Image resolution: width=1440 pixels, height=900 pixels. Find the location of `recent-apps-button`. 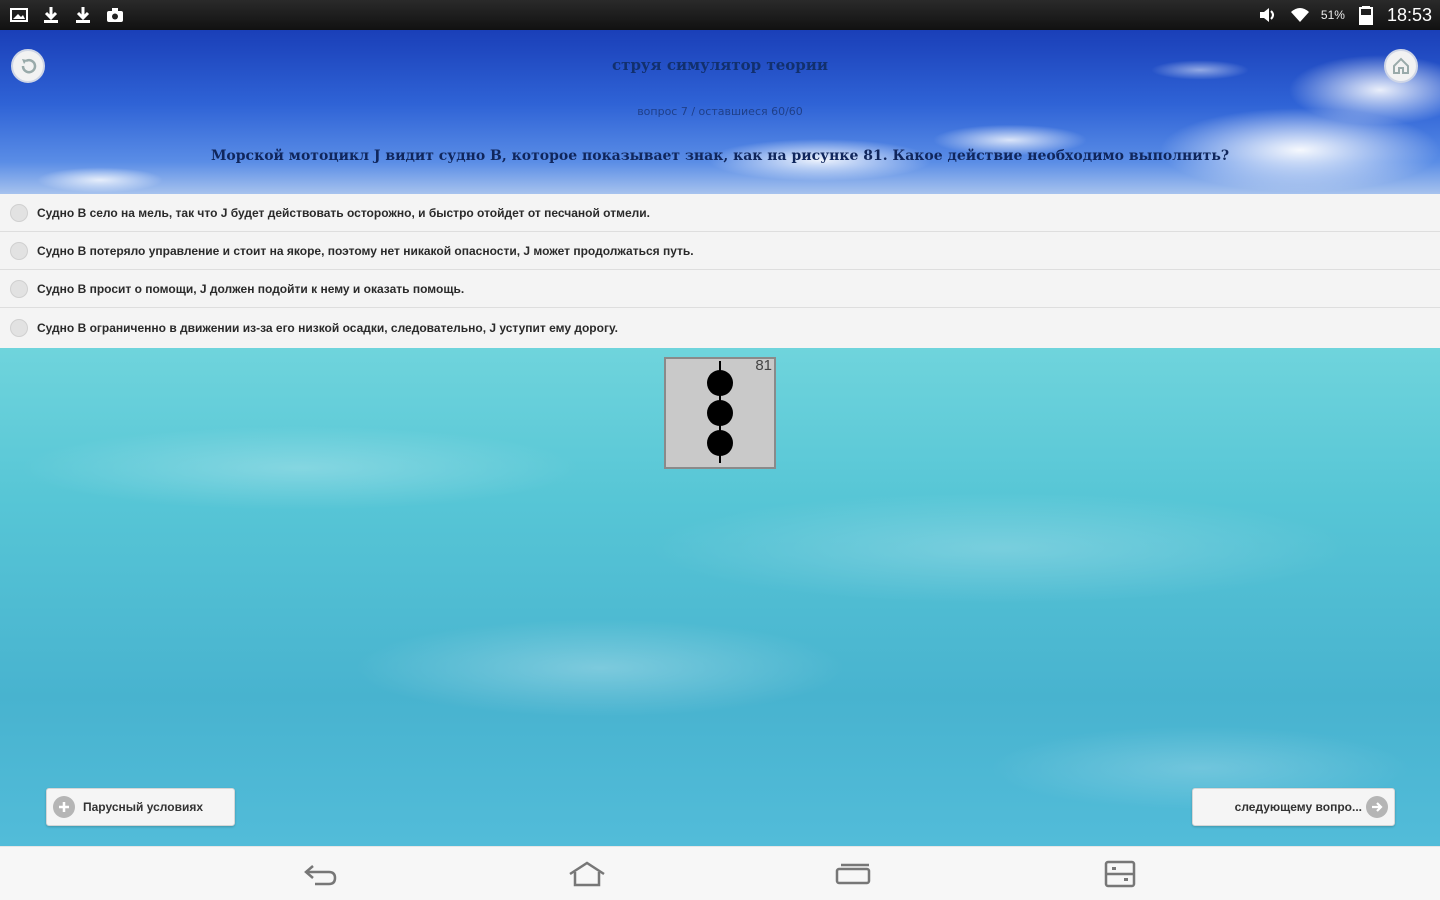

recent-apps-button is located at coordinates (853, 874).